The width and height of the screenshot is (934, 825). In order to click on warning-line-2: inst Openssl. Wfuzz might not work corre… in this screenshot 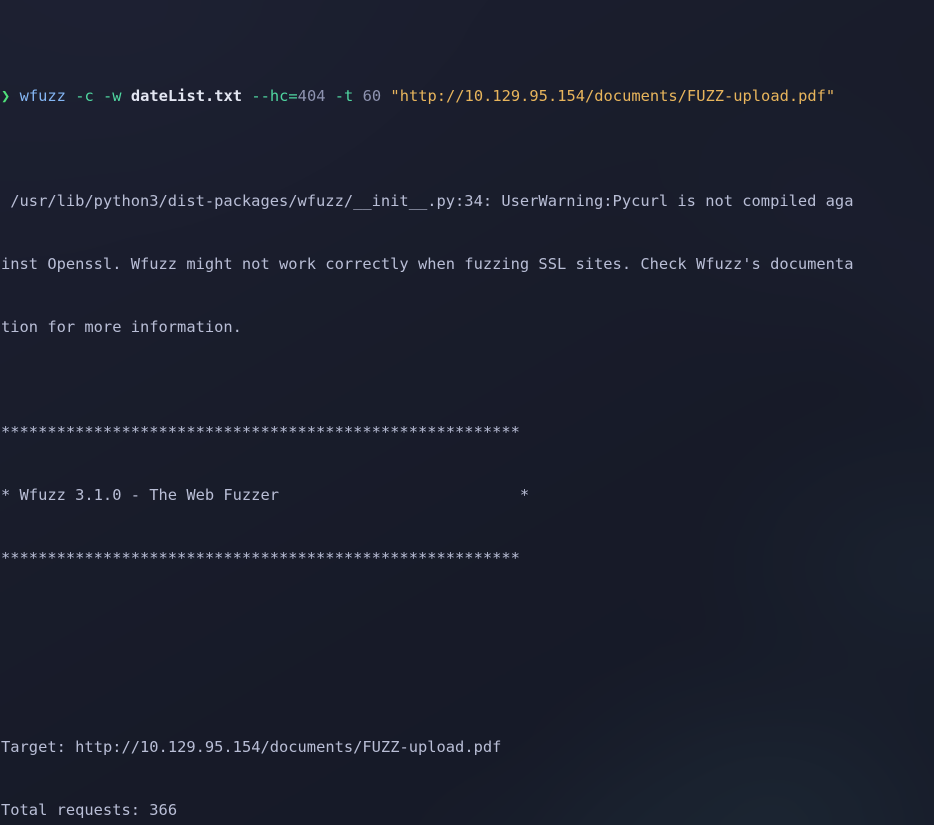, I will do `click(427, 264)`.